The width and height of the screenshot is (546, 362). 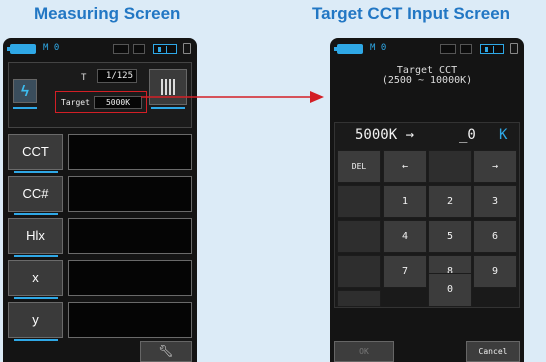 What do you see at coordinates (427, 80) in the screenshot?
I see `prompt-range: (2500 ~ 10000K)` at bounding box center [427, 80].